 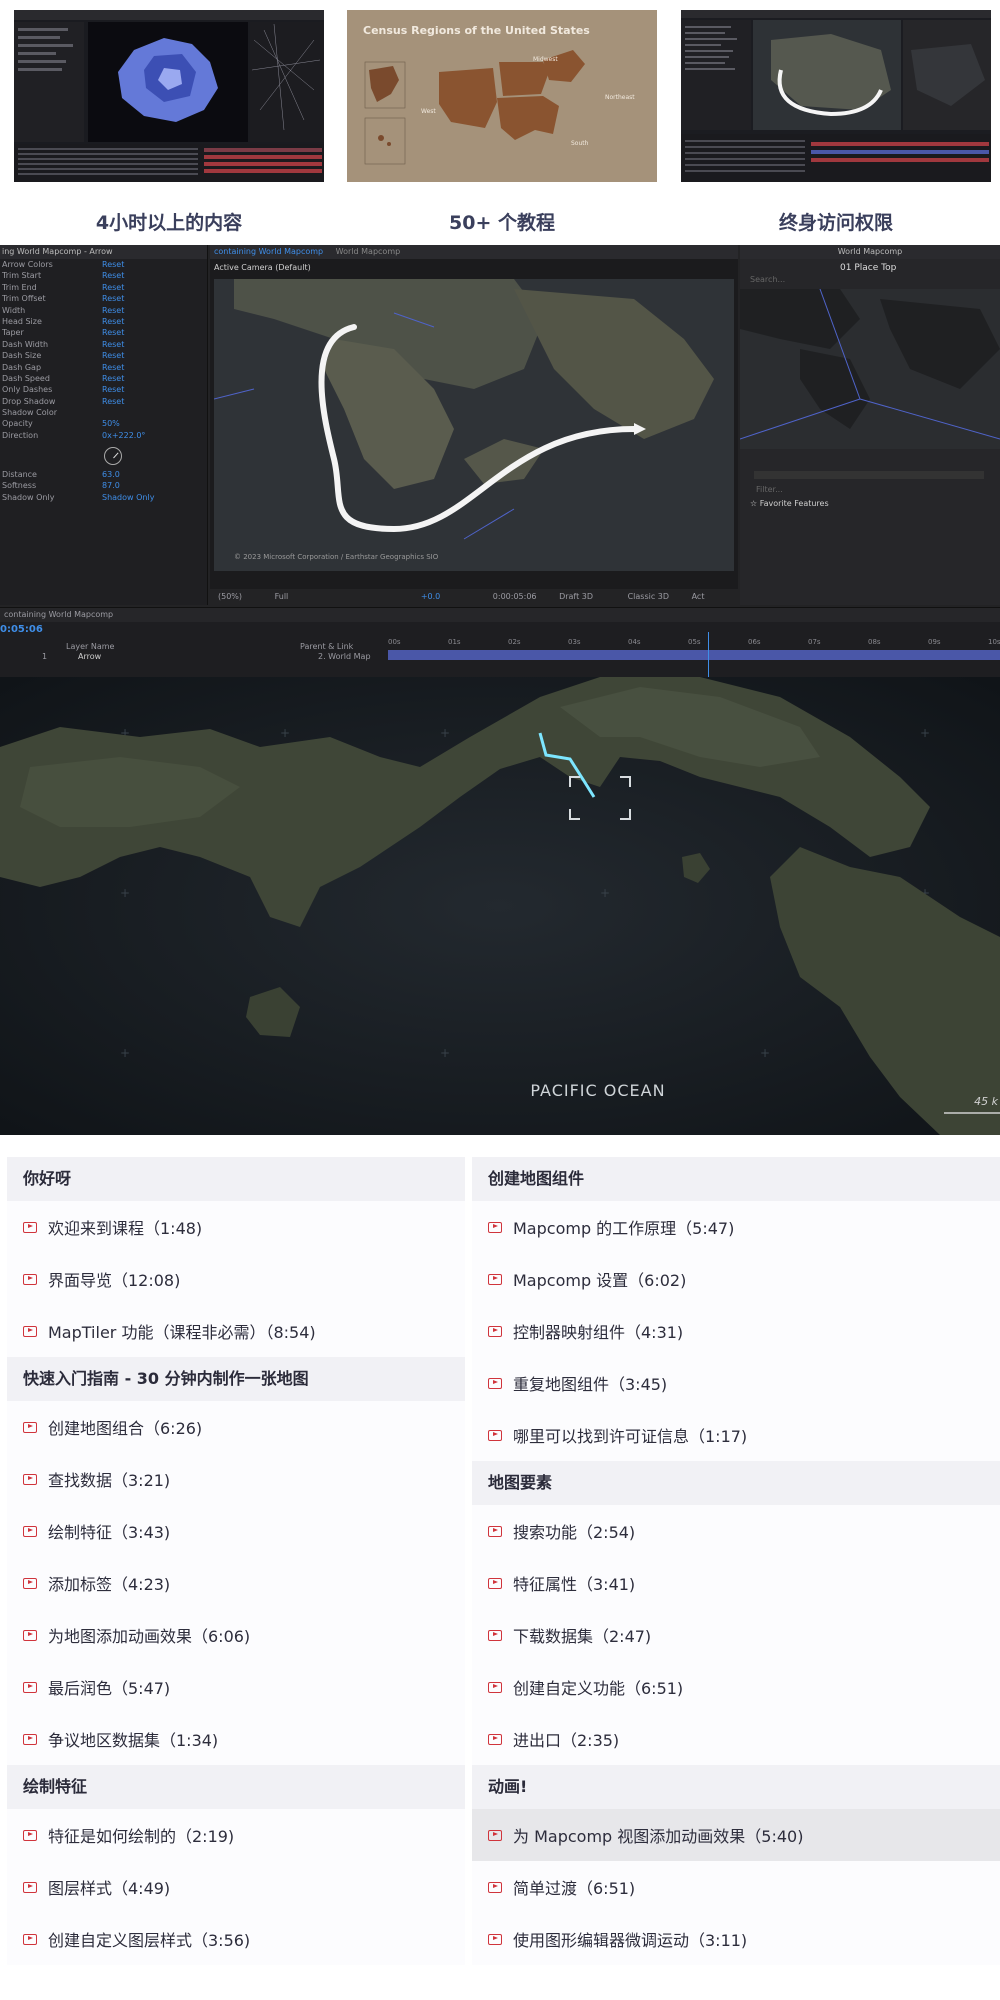 I want to click on lesson-item: 搜索功能（2:54), so click(x=736, y=1531).